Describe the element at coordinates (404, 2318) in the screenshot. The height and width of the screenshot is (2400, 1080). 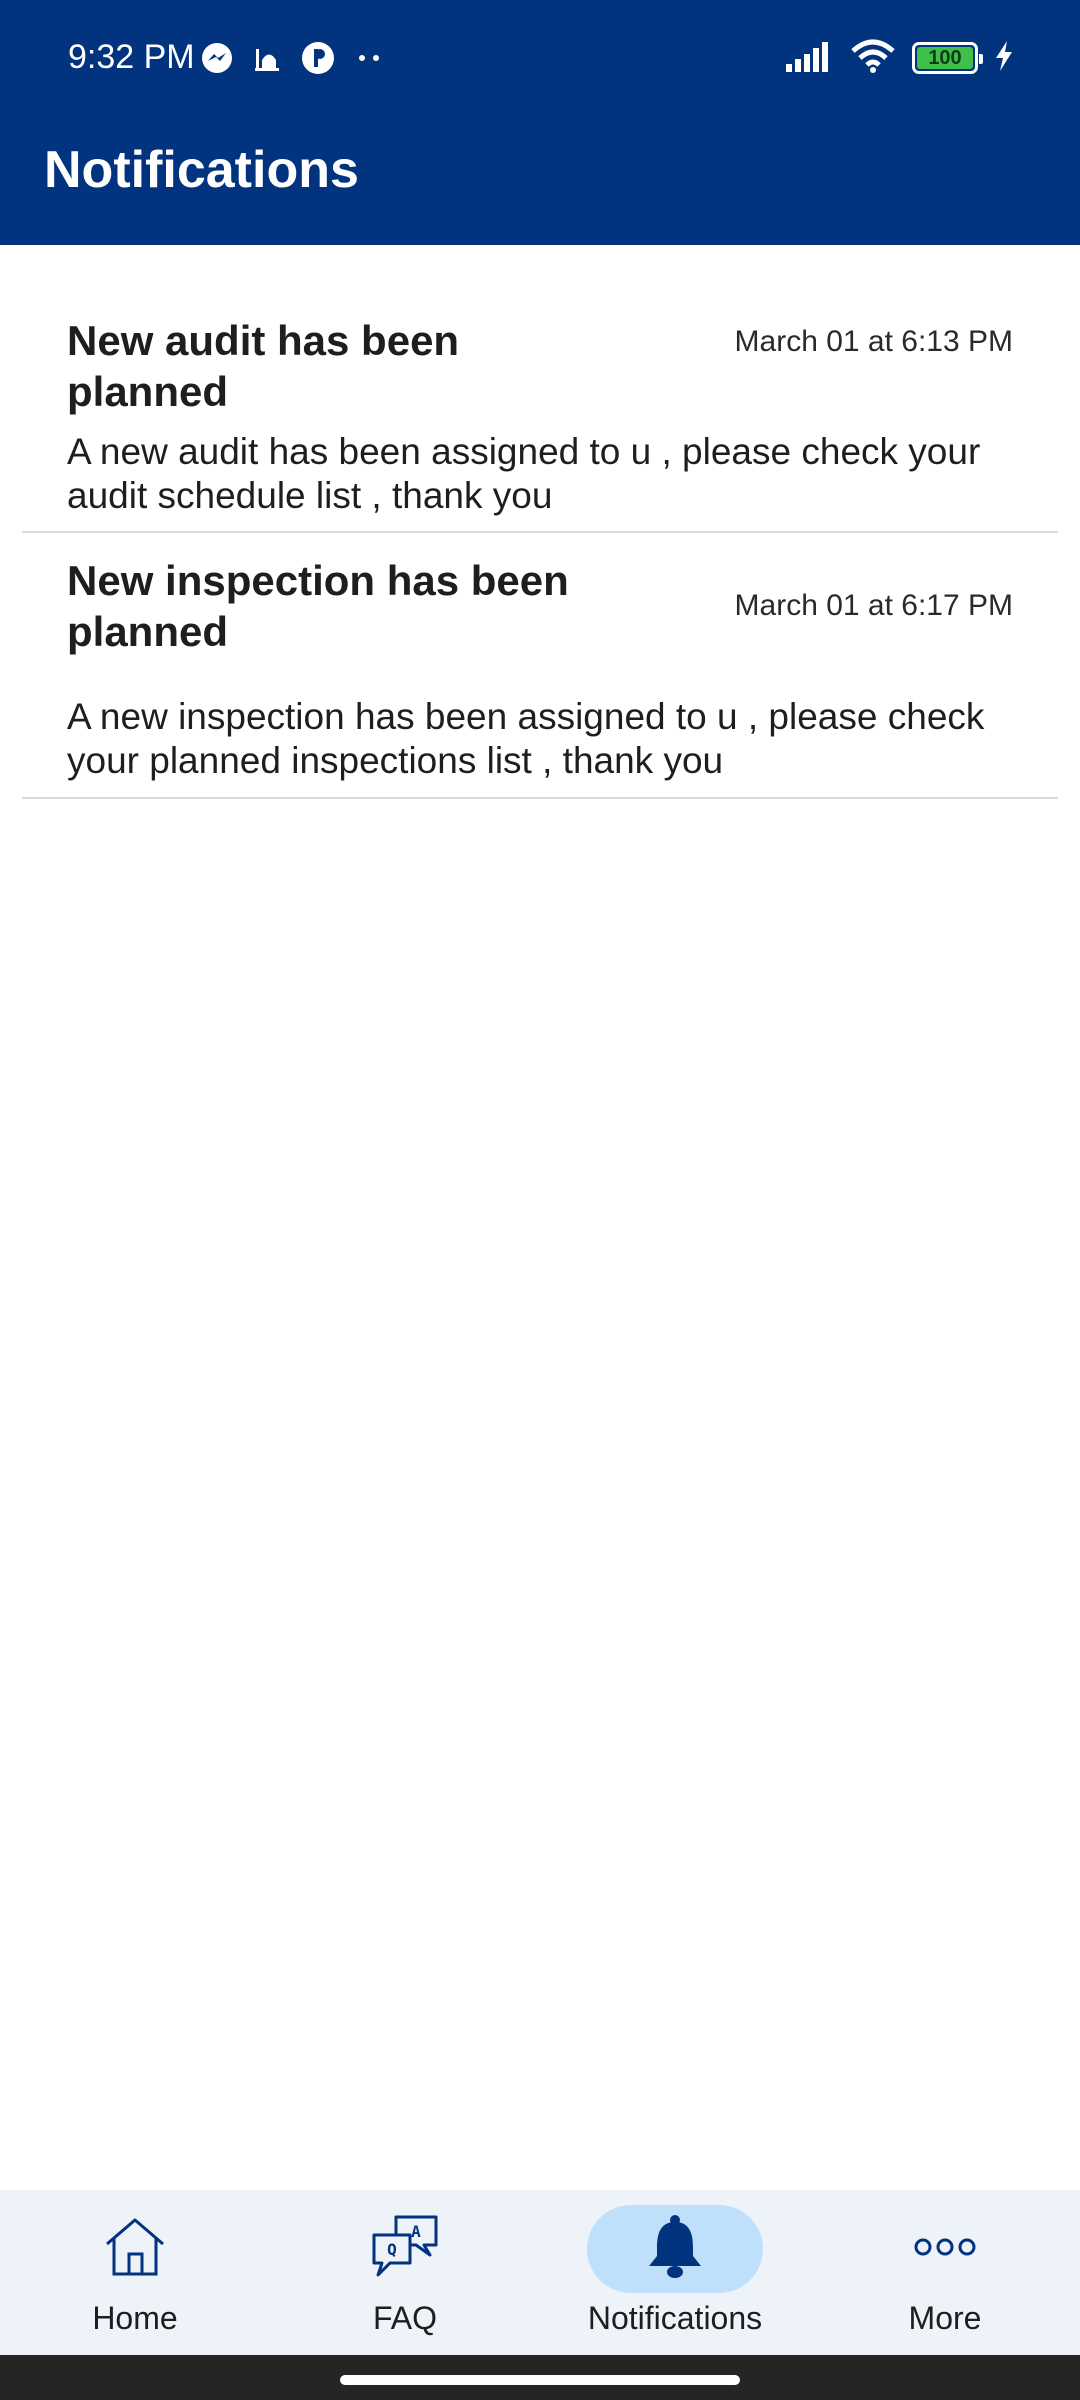
I see `nav-label: FAQ` at that location.